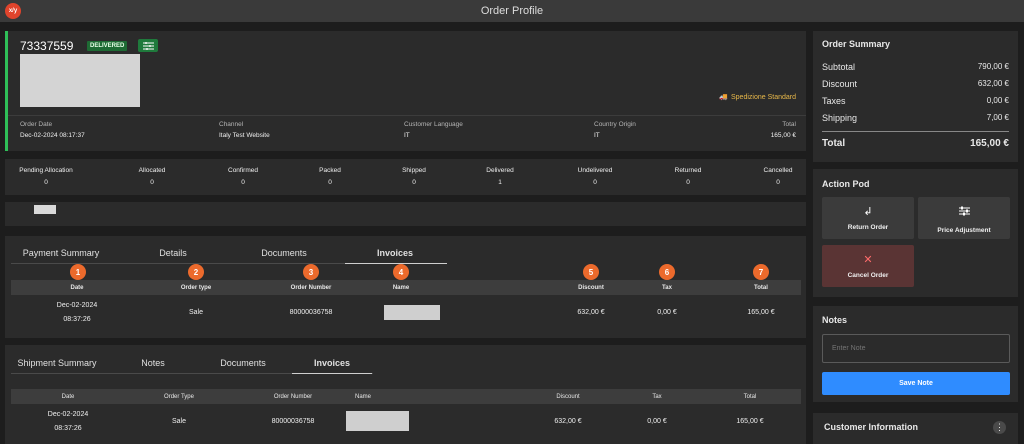  Describe the element at coordinates (179, 397) in the screenshot. I see `ship-col-order-type: Order Type` at that location.